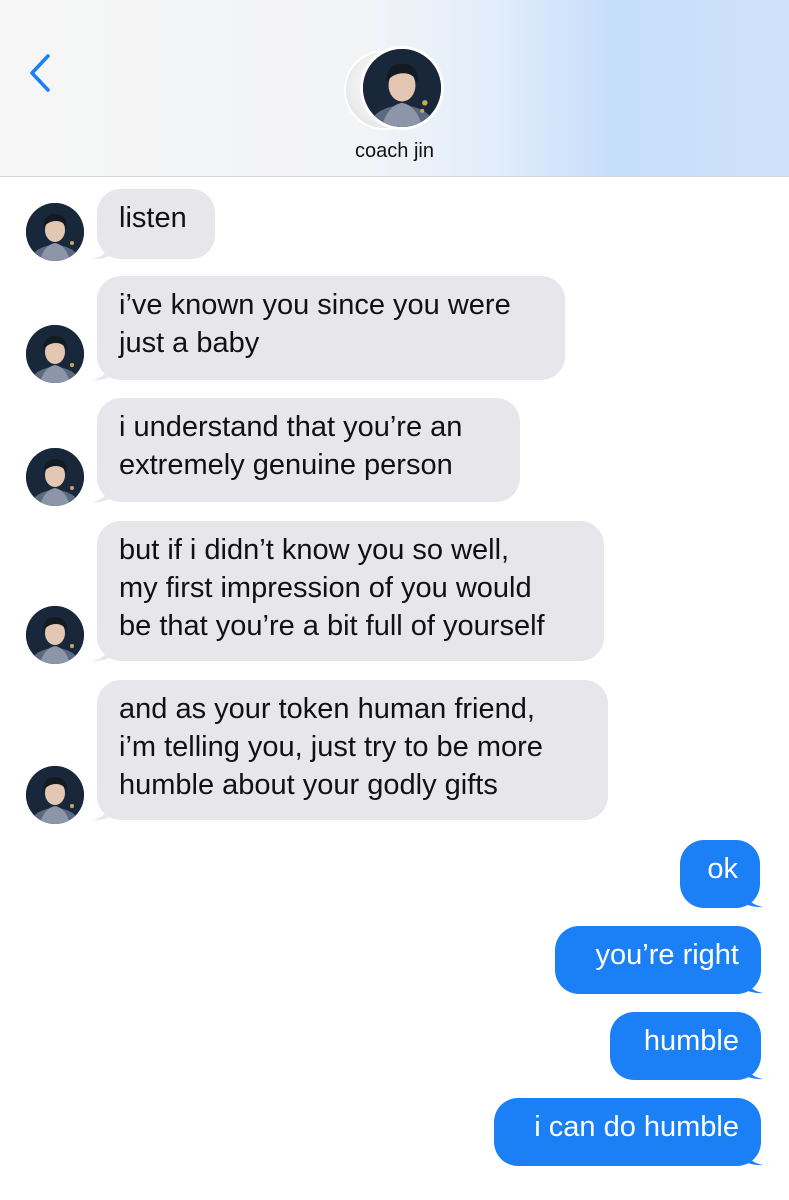  I want to click on message-bubble-outgoing: ok, so click(720, 874).